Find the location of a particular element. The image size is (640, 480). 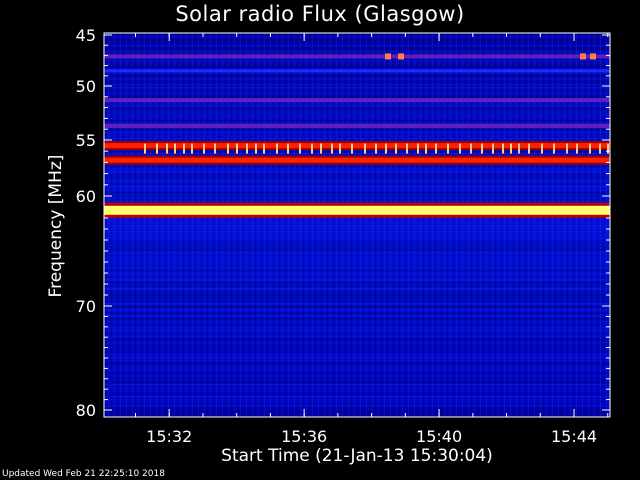

x-tick-label: 15:32 is located at coordinates (169, 436).